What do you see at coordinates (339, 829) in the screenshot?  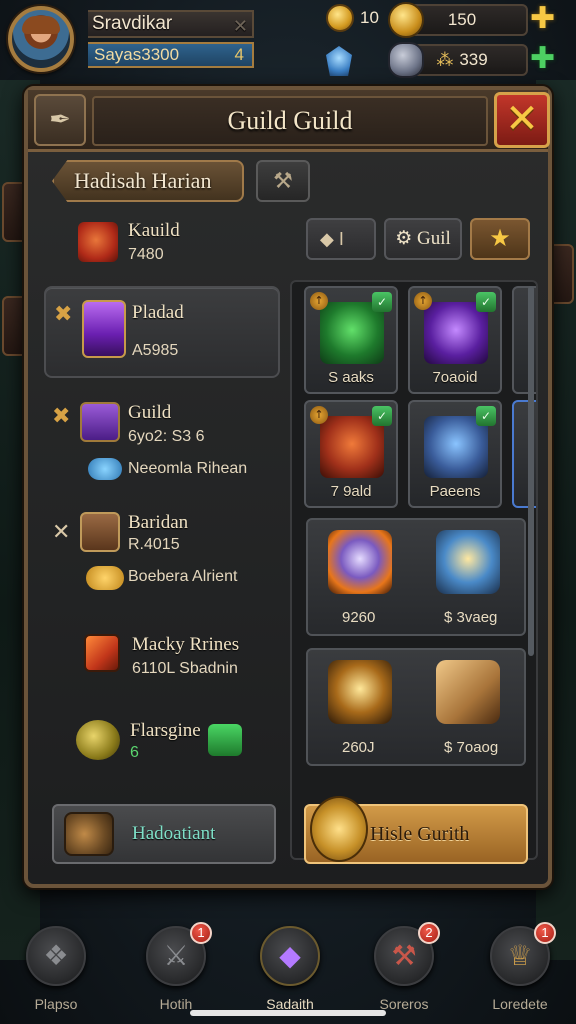 I see `golden-sun-icon` at bounding box center [339, 829].